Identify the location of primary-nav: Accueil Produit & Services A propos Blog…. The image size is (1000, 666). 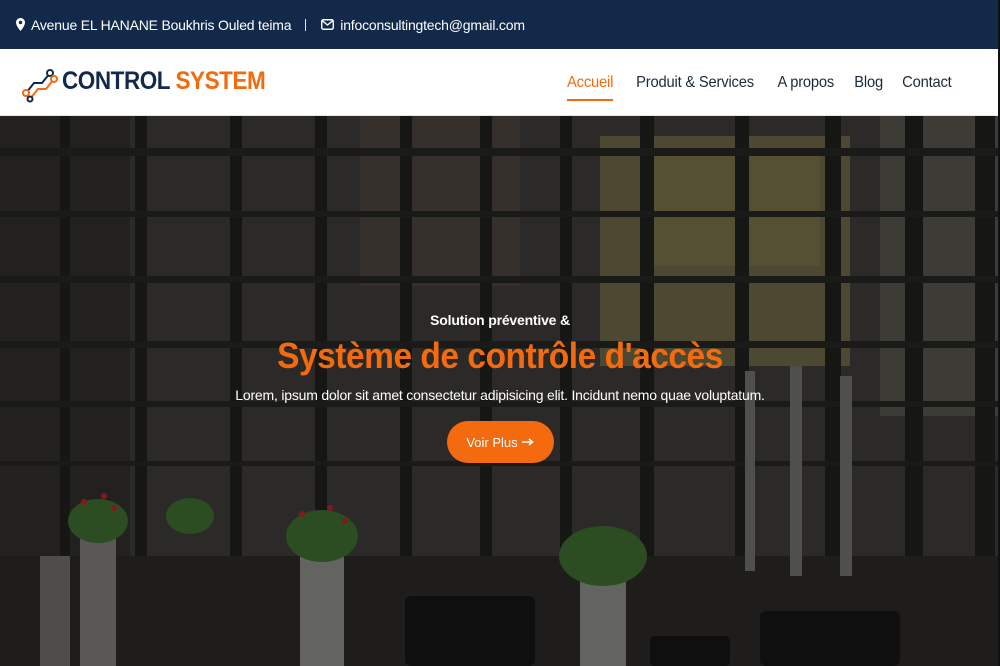
(751, 82).